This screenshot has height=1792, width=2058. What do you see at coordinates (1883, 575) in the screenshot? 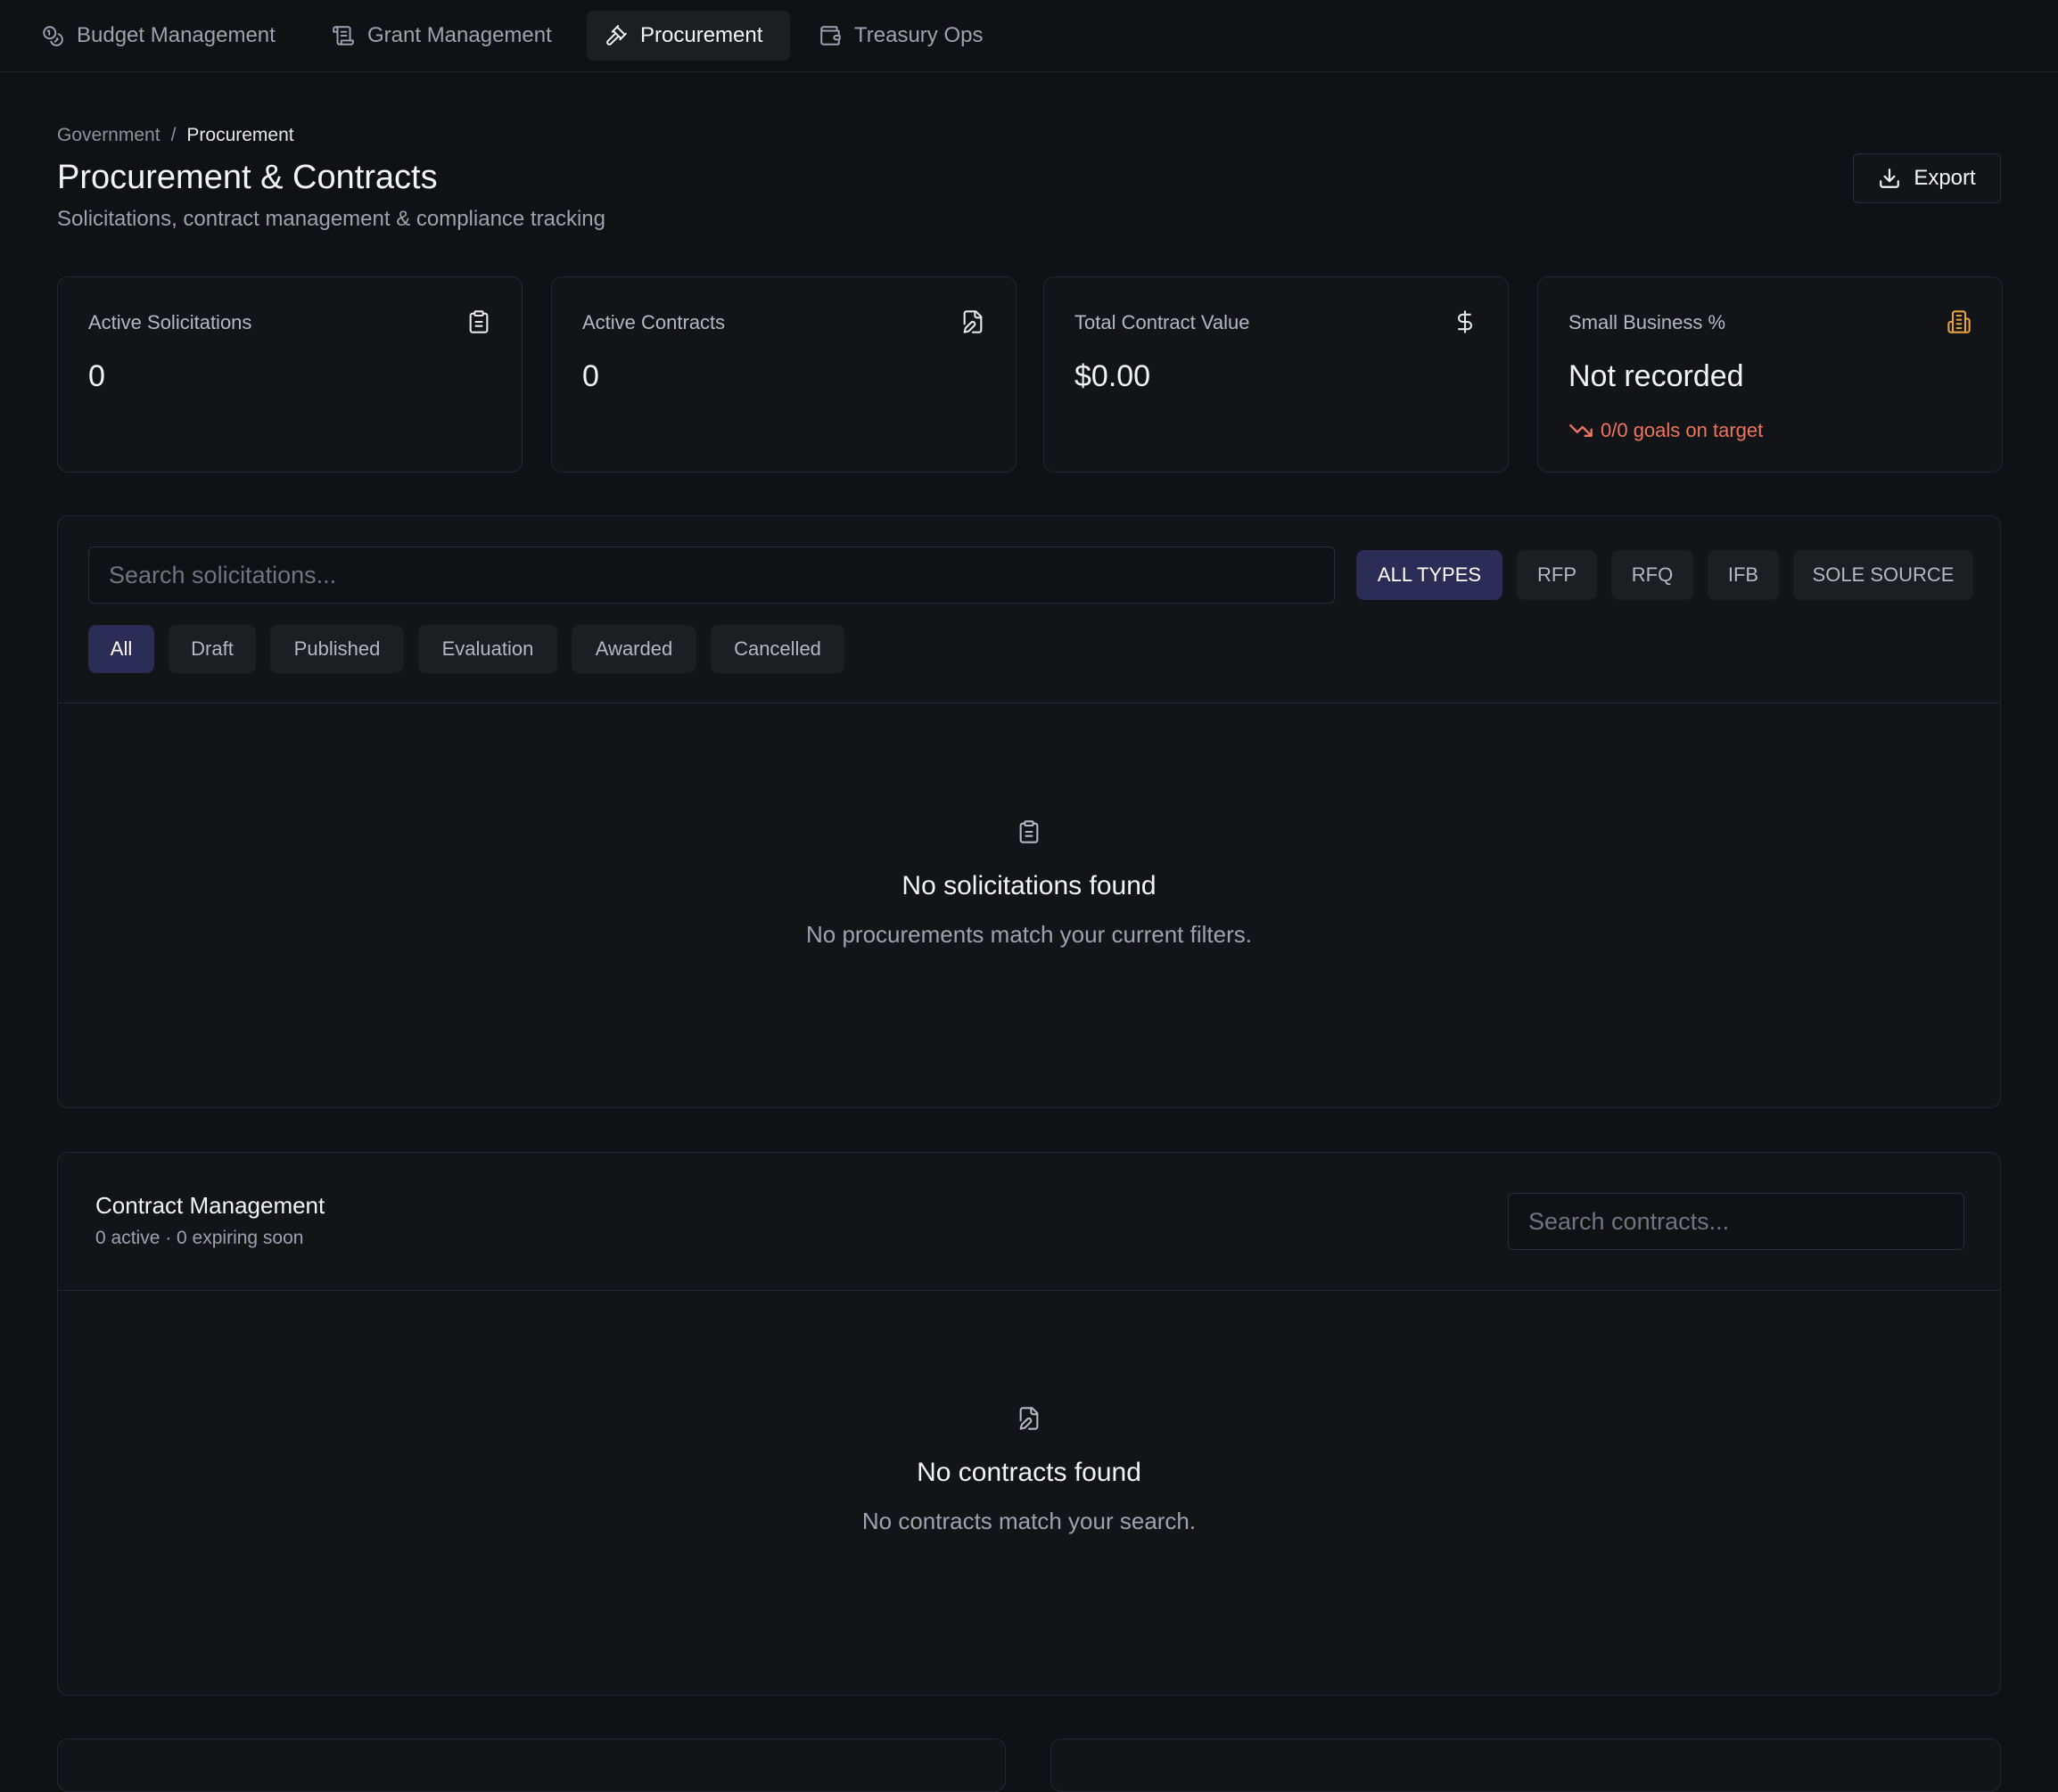
I see `type-filter-sole-source: SOLE SOURCE` at bounding box center [1883, 575].